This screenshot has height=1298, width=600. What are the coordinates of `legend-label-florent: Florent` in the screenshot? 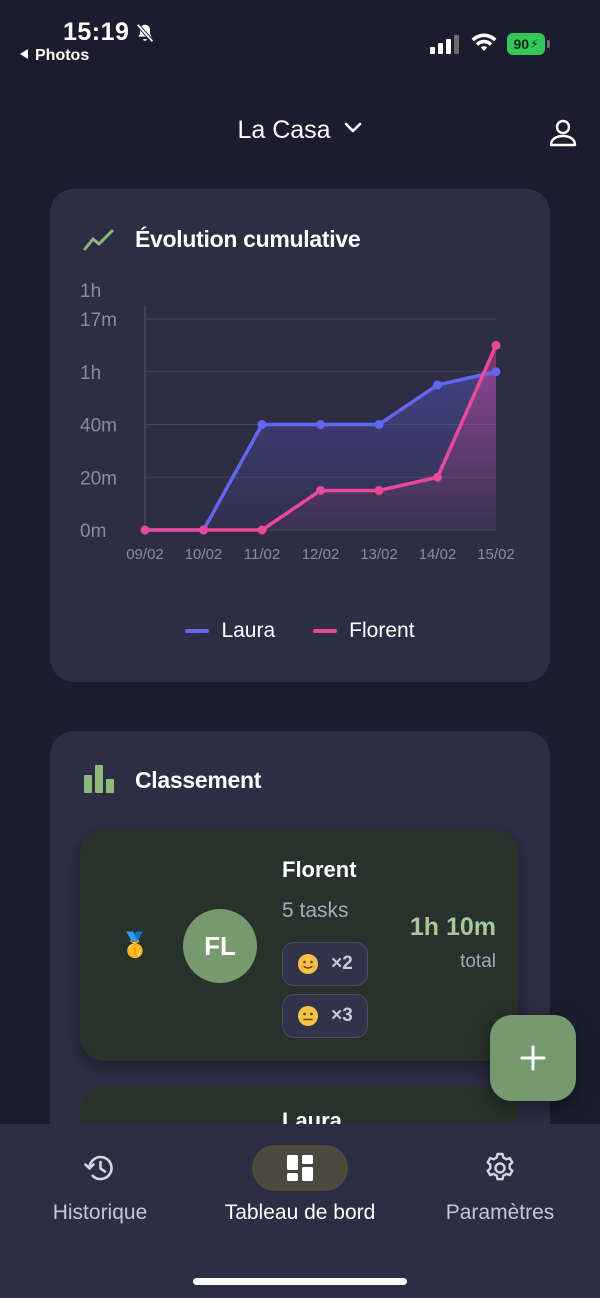 It's located at (382, 630).